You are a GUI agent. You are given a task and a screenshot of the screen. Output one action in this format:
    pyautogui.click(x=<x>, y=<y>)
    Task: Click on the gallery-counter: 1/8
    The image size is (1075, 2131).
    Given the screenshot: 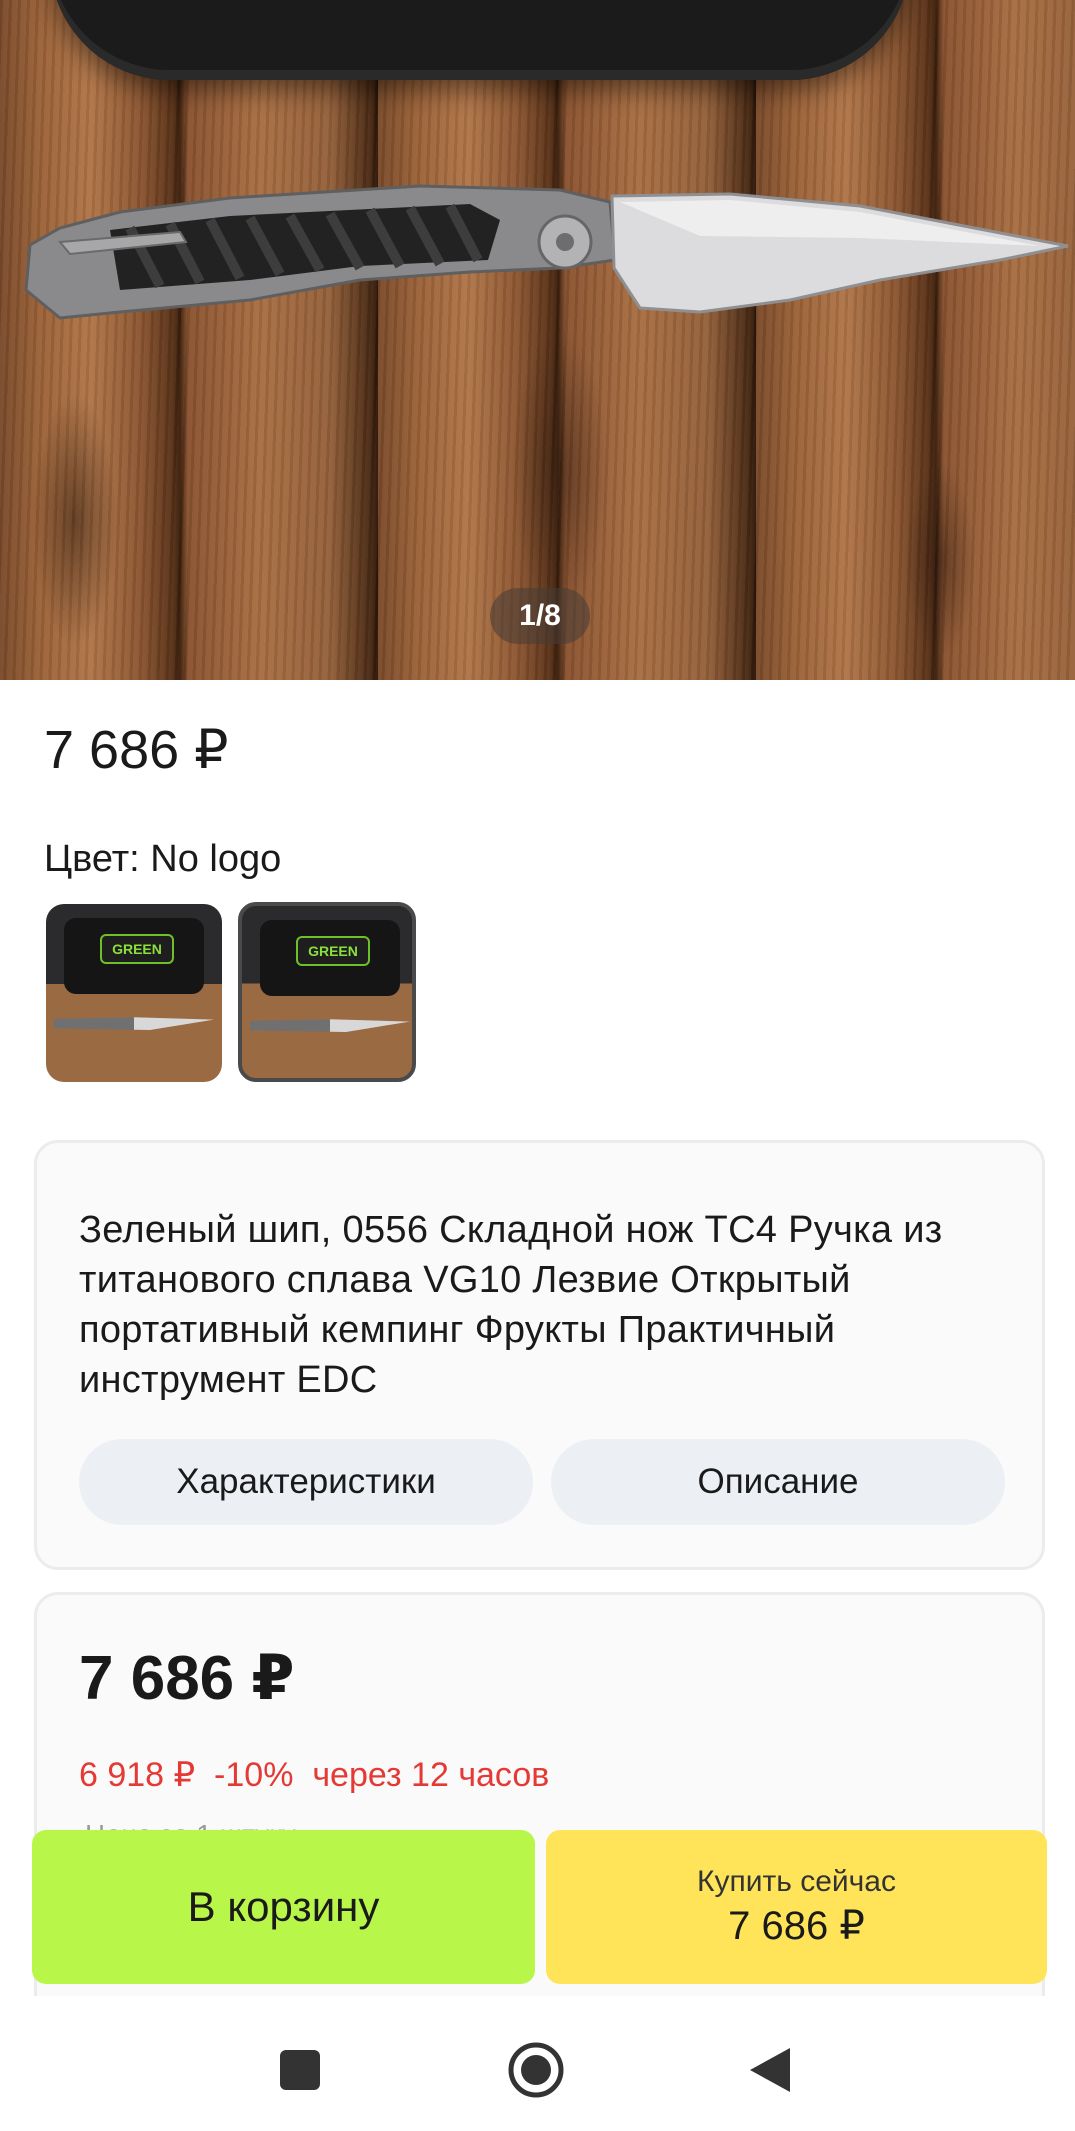 What is the action you would take?
    pyautogui.click(x=540, y=616)
    